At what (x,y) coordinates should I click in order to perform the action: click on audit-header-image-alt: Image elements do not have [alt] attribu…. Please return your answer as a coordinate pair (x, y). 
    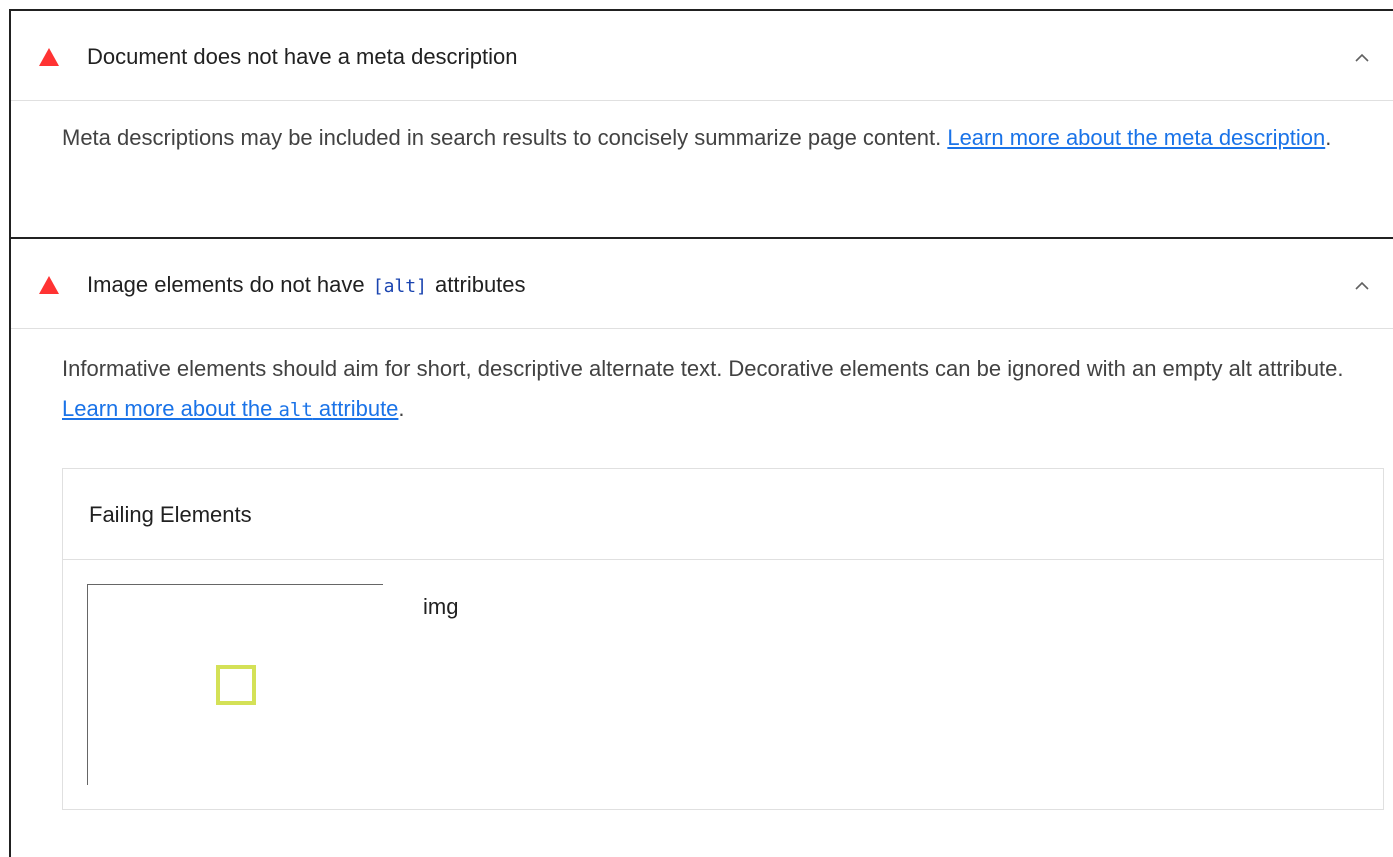
    Looking at the image, I should click on (702, 284).